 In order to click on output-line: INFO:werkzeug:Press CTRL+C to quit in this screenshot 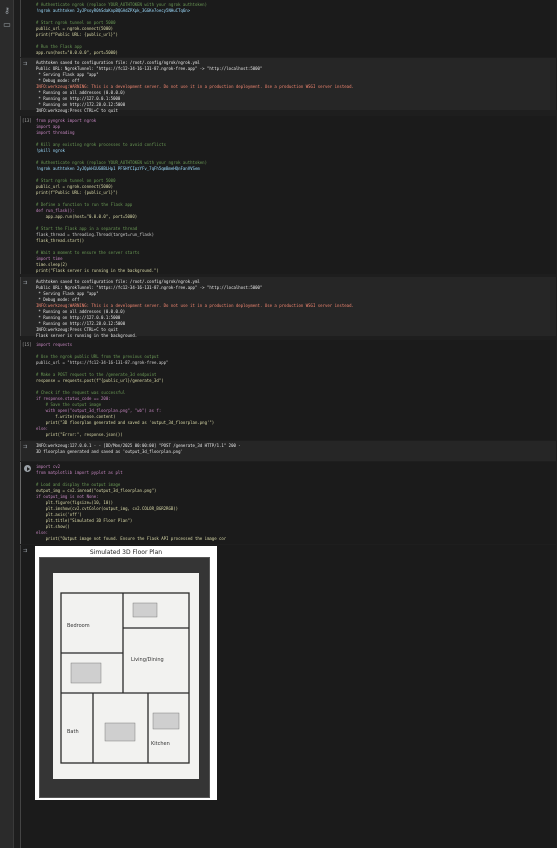, I will do `click(77, 110)`.